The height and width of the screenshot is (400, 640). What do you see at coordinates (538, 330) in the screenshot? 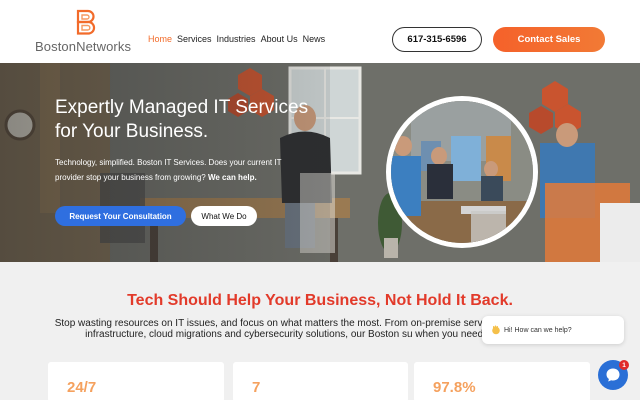
I see `chat-greeting-text: Hi! How can we help?` at bounding box center [538, 330].